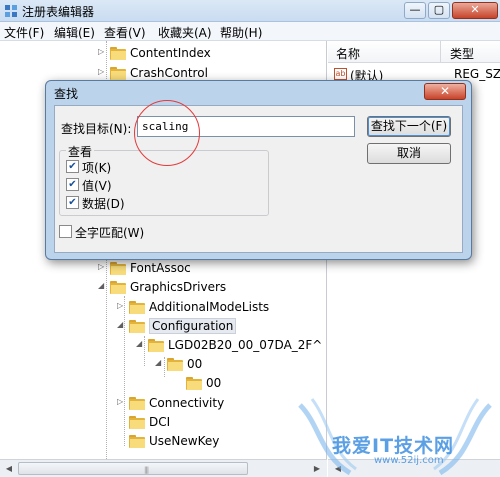 The image size is (500, 477). I want to click on dialog-close-button: ✕, so click(445, 91).